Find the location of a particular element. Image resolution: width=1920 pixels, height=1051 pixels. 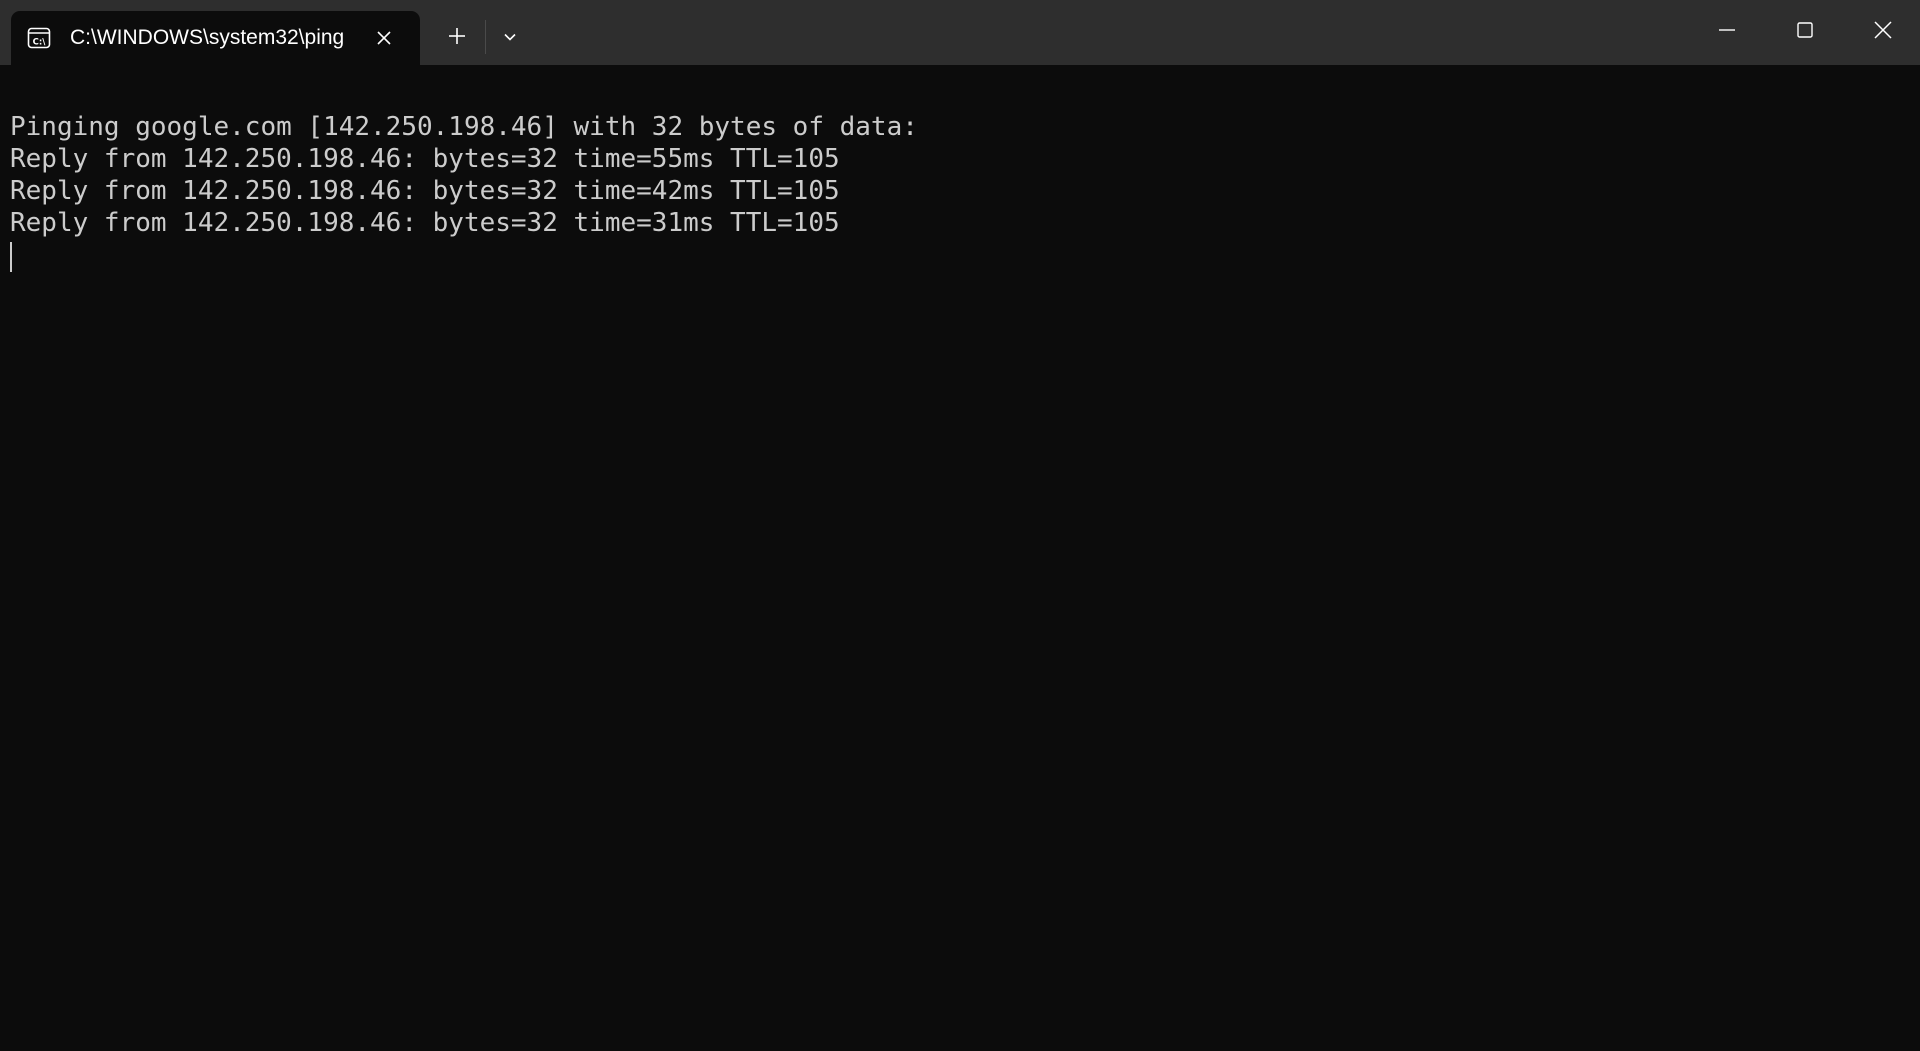

close-window-button is located at coordinates (1882, 30).